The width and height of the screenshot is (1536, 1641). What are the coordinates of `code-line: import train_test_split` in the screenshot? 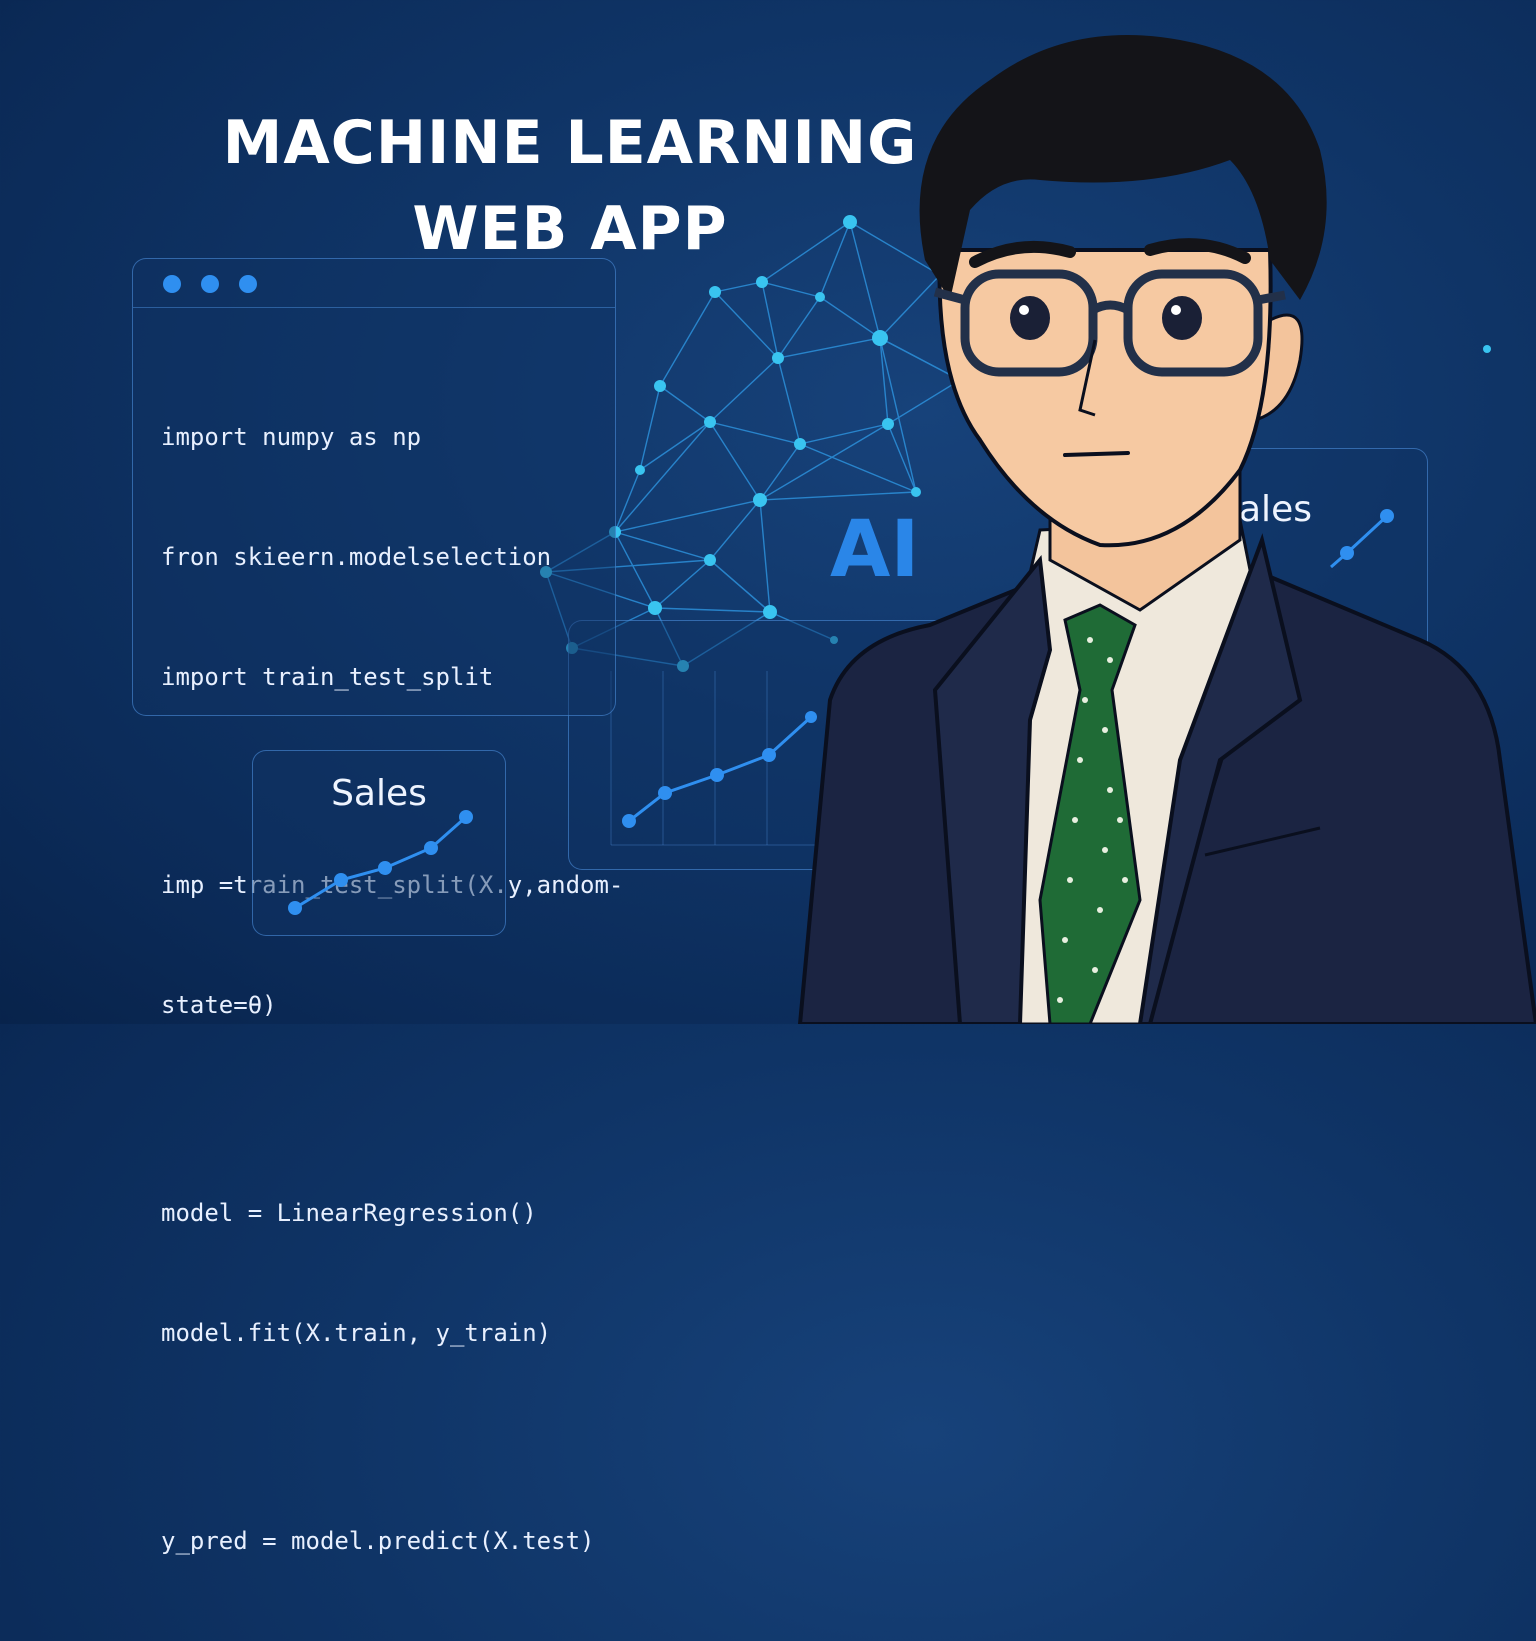 It's located at (327, 677).